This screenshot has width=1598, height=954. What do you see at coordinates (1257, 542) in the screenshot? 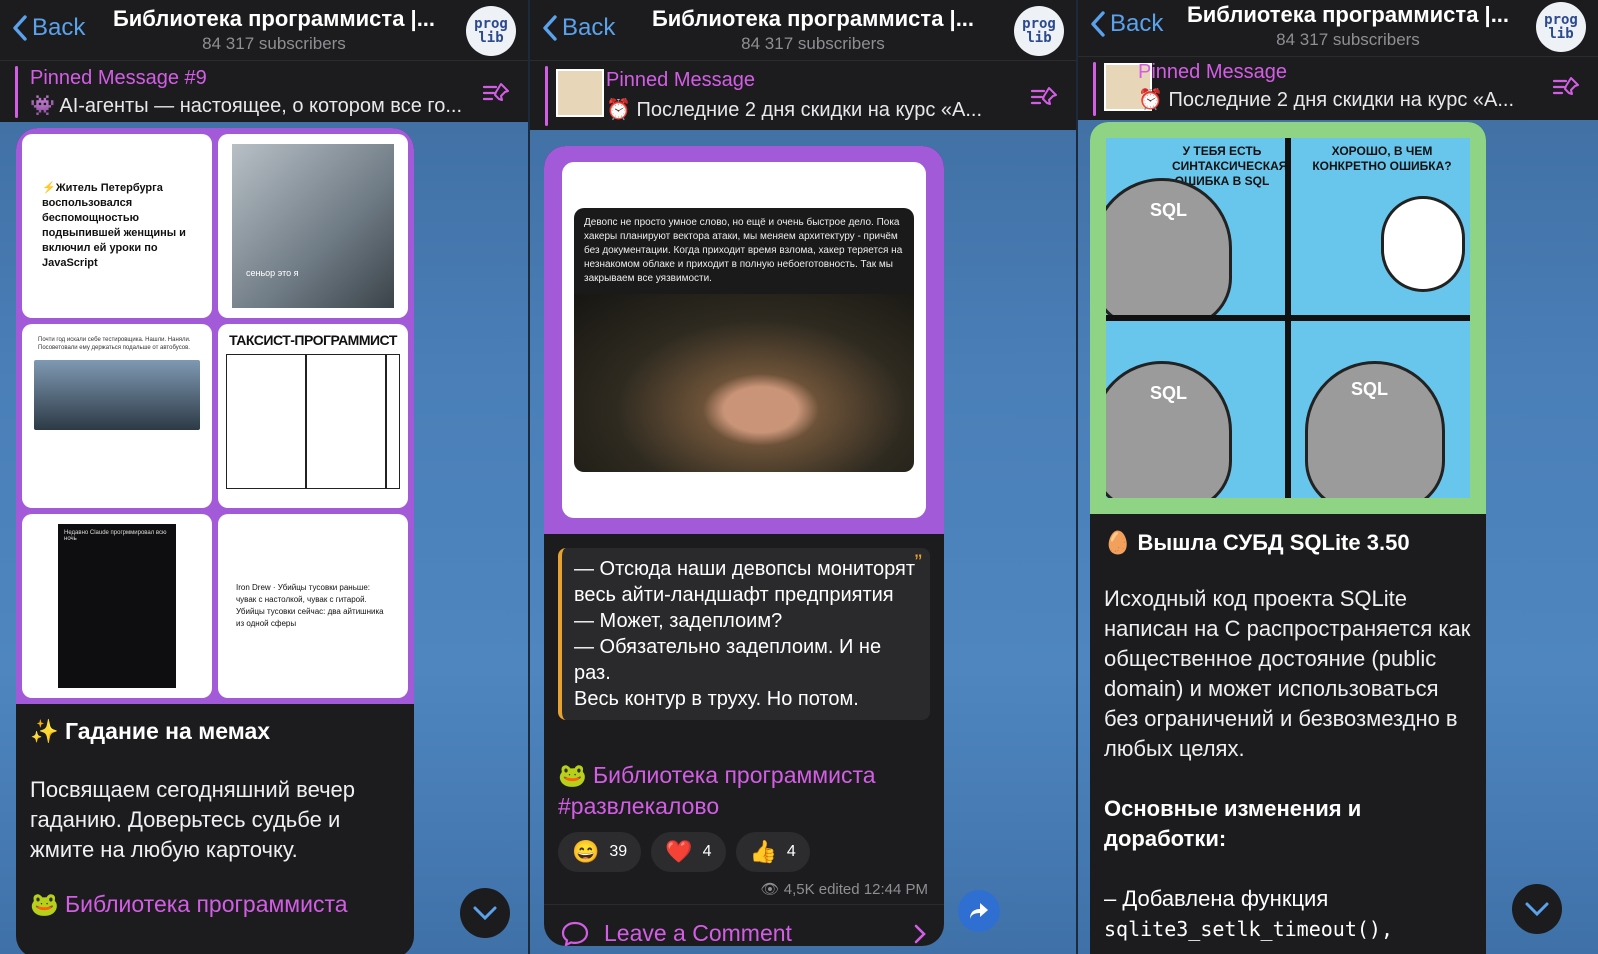
I see `post-title: 🥚 Вышла СУБД SQLite 3.50` at bounding box center [1257, 542].